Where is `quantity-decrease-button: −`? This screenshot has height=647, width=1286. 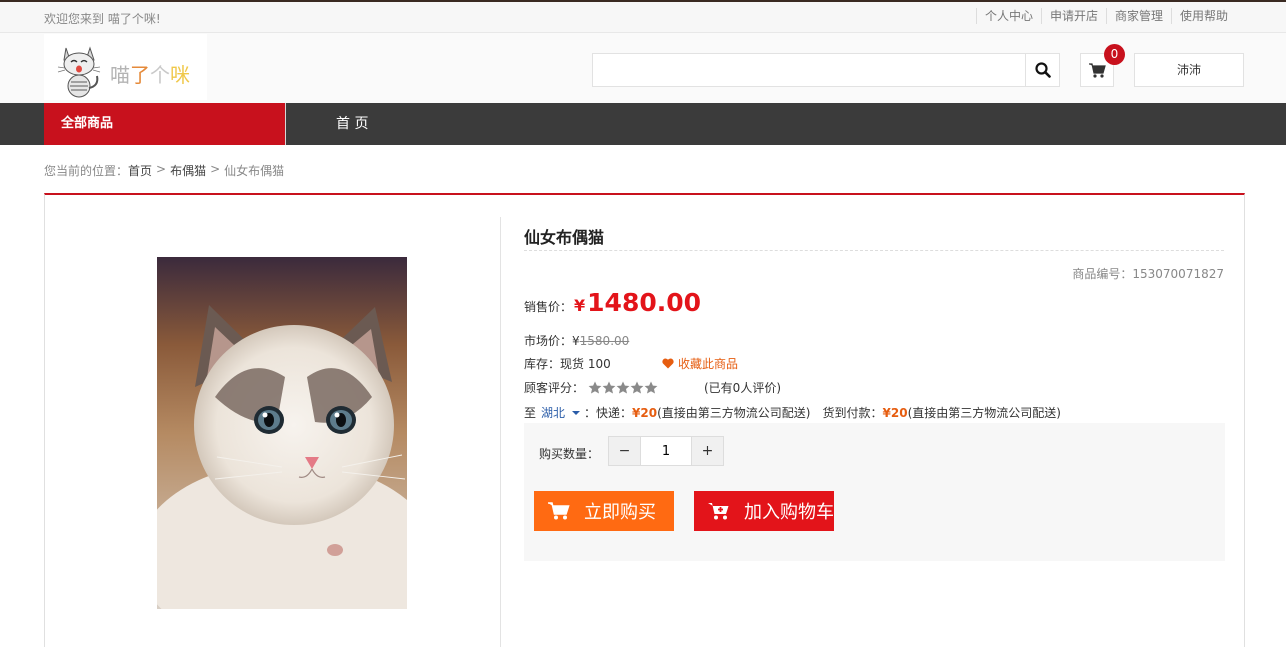 quantity-decrease-button: − is located at coordinates (625, 451).